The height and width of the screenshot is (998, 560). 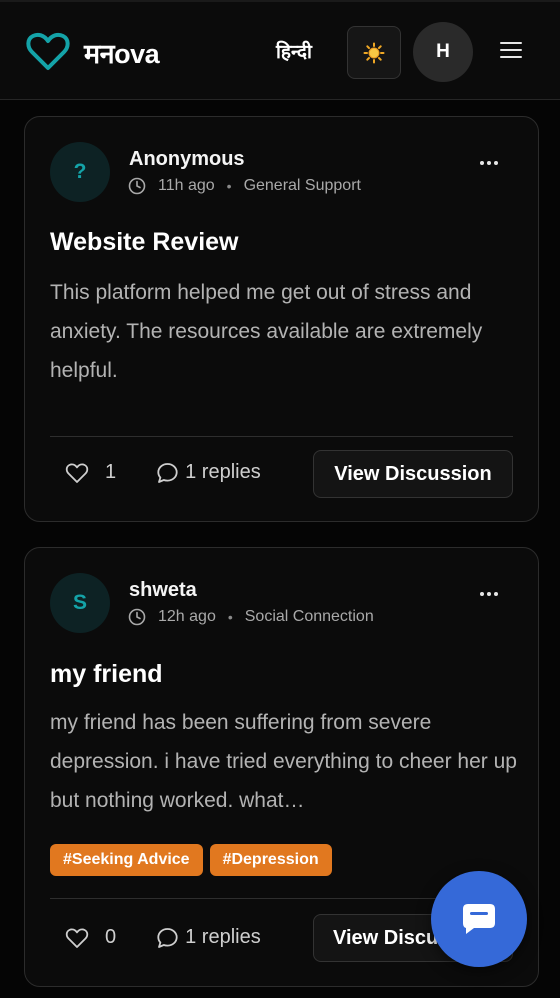 What do you see at coordinates (270, 860) in the screenshot?
I see `tag-depression: #Depression` at bounding box center [270, 860].